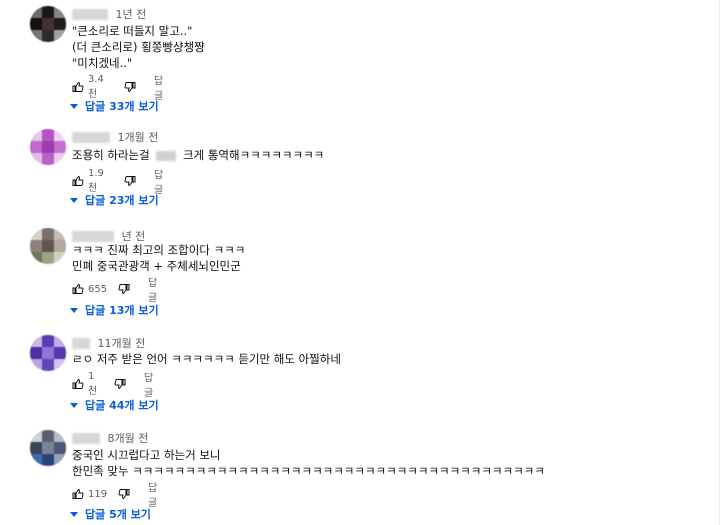 The height and width of the screenshot is (525, 720). I want to click on comment-text: ㄹㅇ 저주 받은 언어 ㅋㅋㅋㅋㅋㅋ 듣기만 해도 아찔하네, so click(206, 359).